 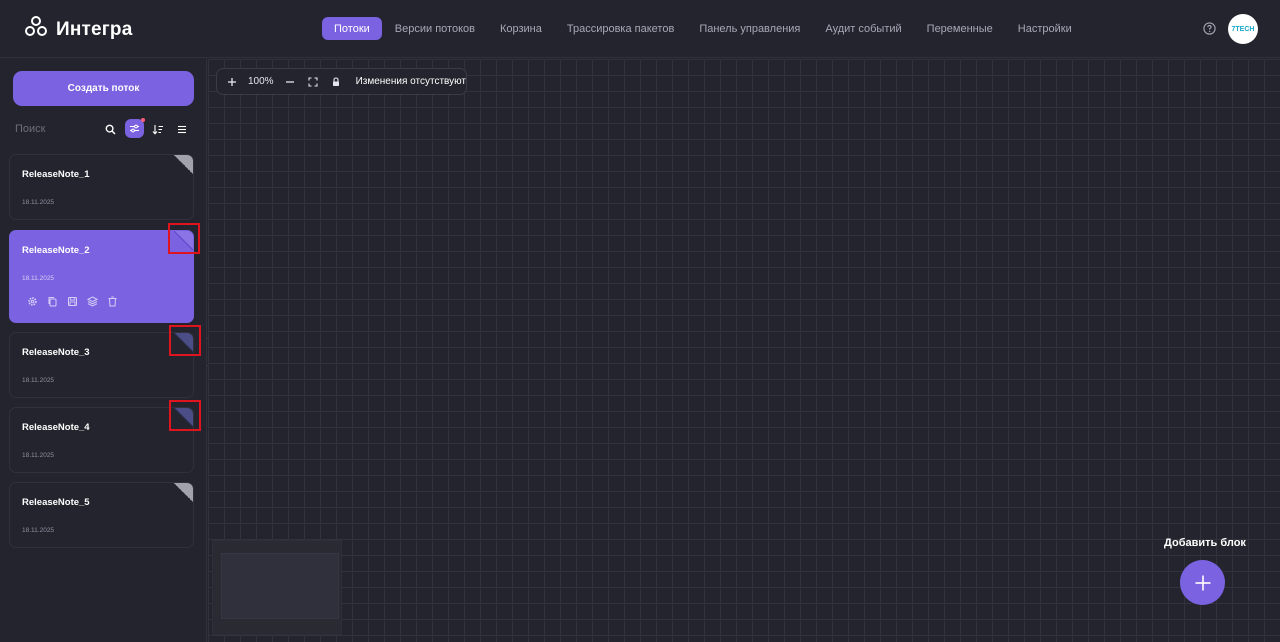 I want to click on flow-card: ReleaseNote_3 18.11.2025, so click(x=101, y=365).